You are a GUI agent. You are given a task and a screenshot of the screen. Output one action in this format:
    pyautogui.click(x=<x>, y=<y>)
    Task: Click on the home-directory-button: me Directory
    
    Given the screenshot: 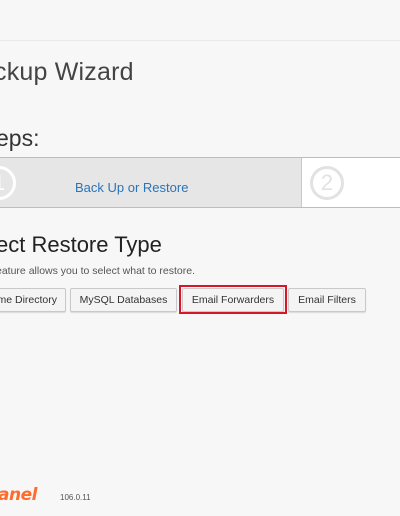 What is the action you would take?
    pyautogui.click(x=33, y=300)
    